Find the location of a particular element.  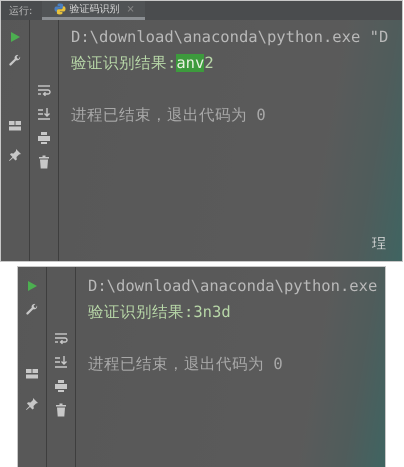

result-value: 3n3d is located at coordinates (212, 312).